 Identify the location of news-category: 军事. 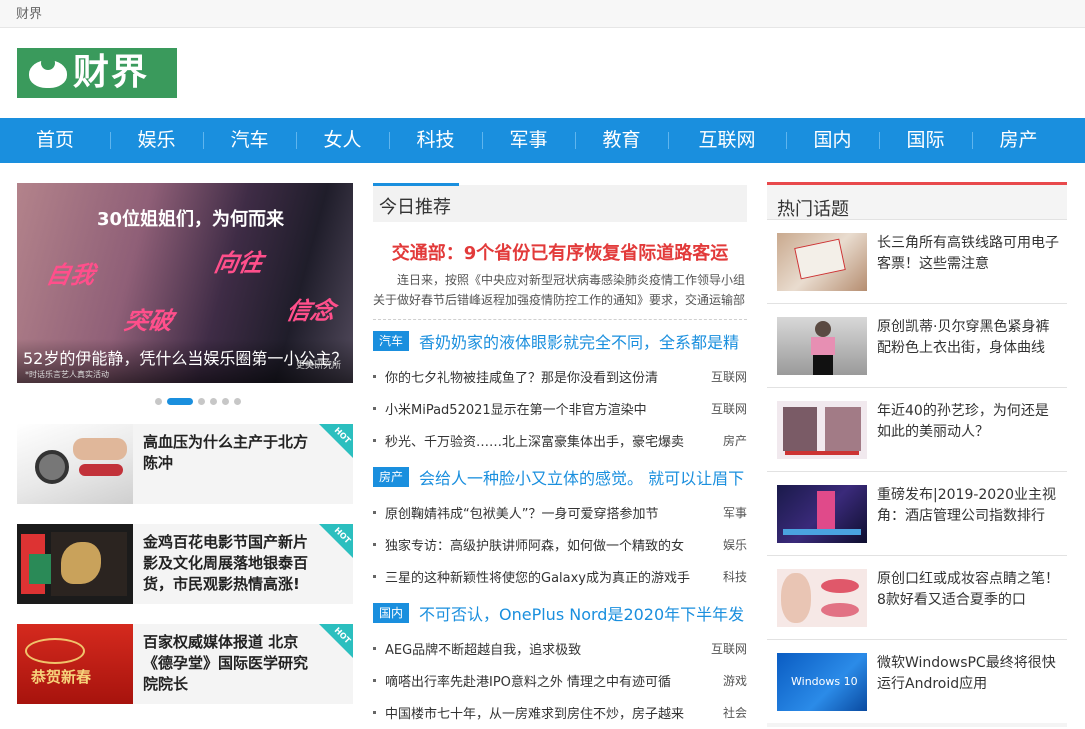
(735, 512).